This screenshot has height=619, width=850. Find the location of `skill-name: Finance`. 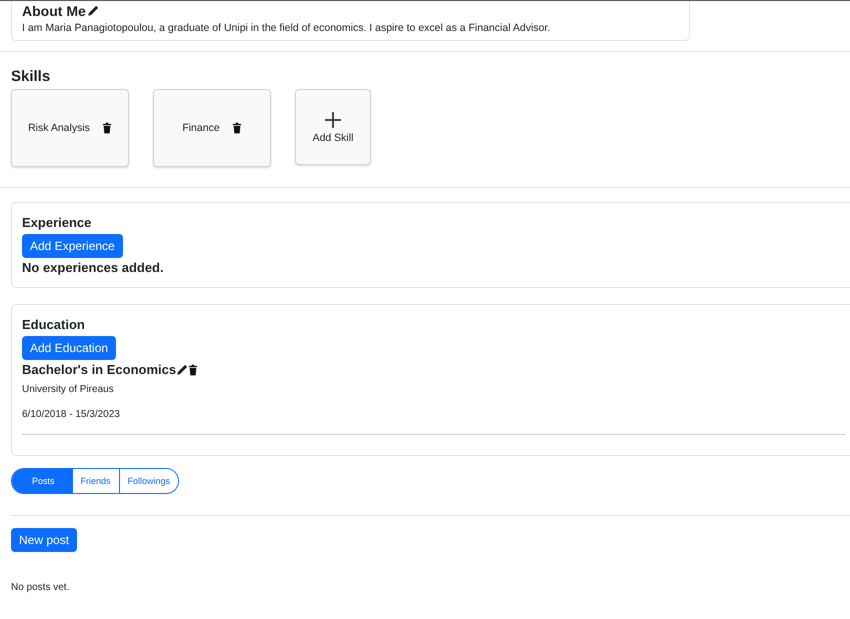

skill-name: Finance is located at coordinates (201, 128).